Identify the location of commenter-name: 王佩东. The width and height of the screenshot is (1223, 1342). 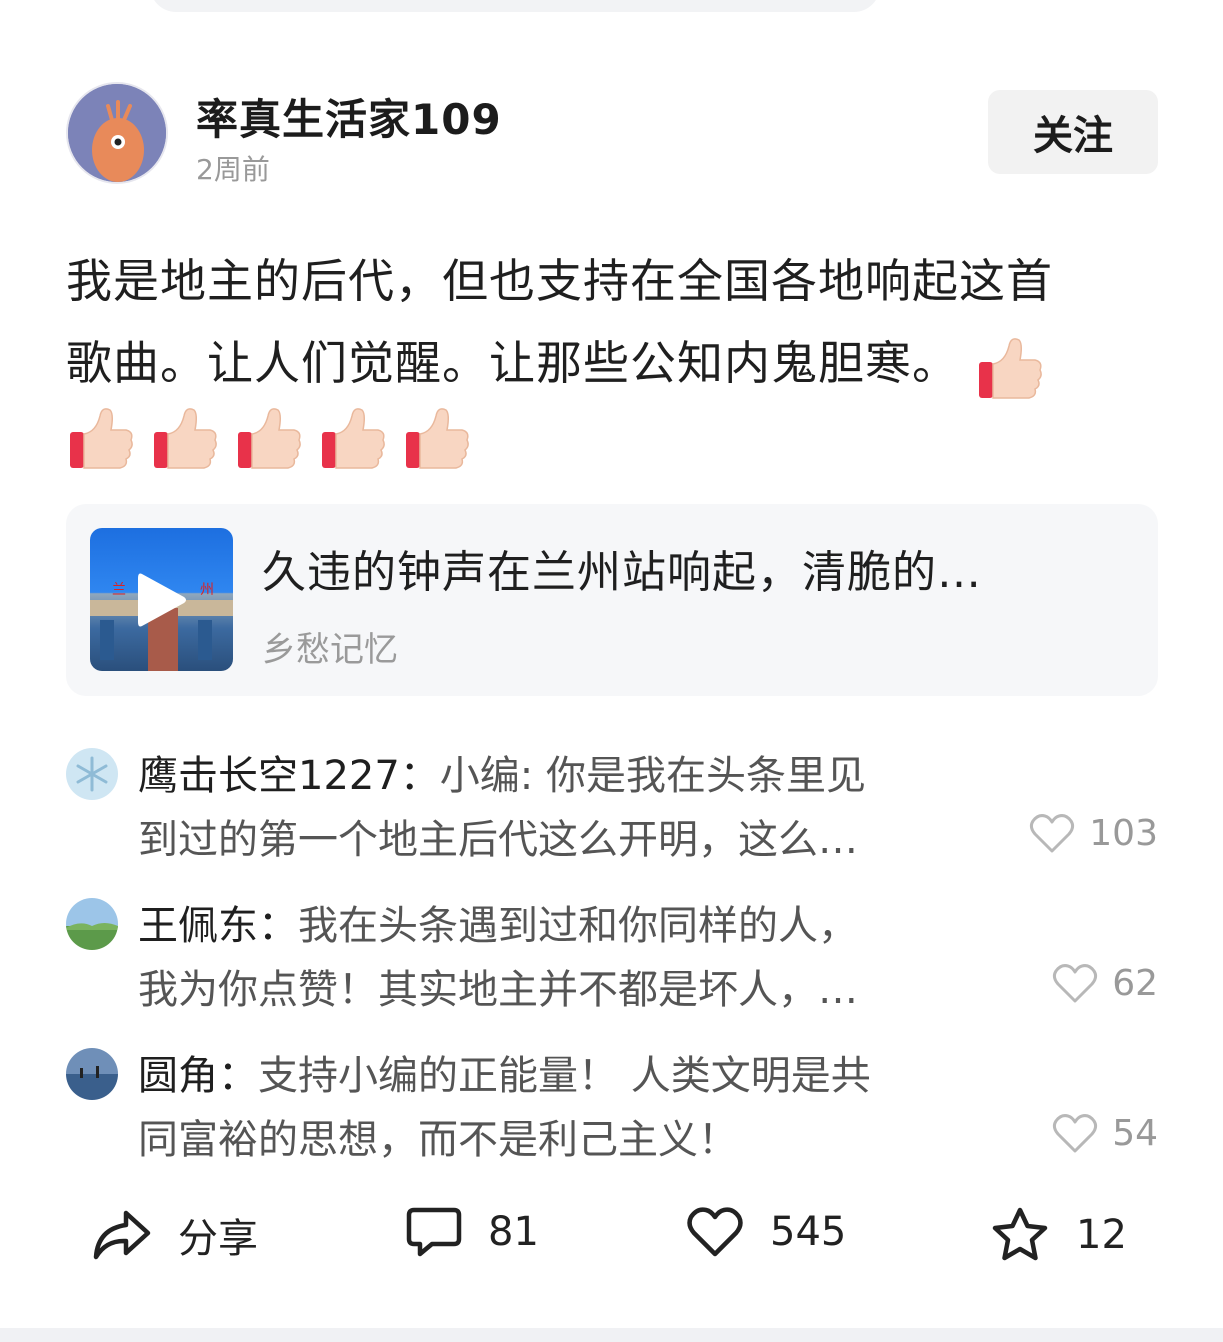
(198, 926).